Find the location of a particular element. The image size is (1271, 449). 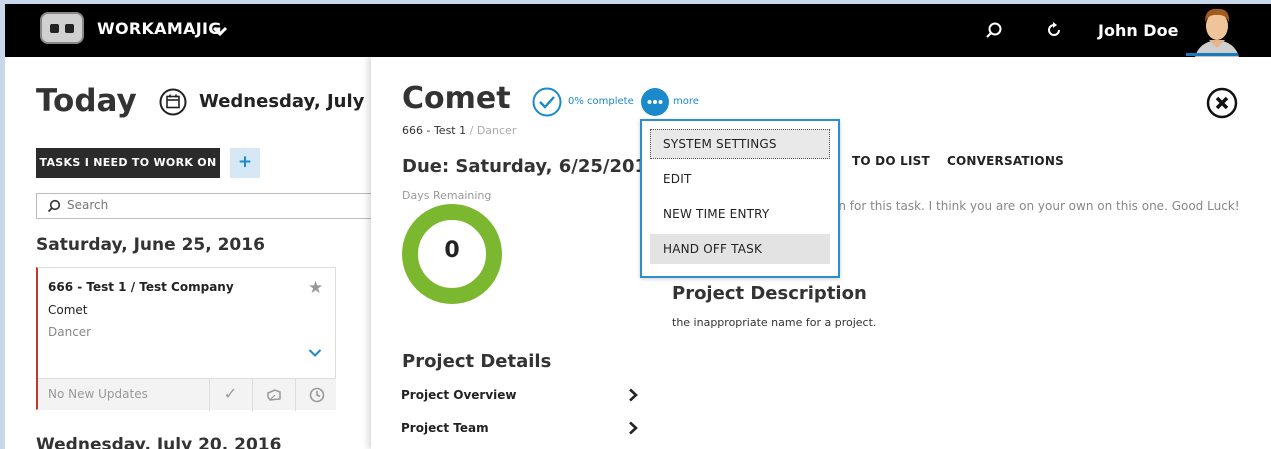

breadcrumb-task: Dancer is located at coordinates (496, 130).